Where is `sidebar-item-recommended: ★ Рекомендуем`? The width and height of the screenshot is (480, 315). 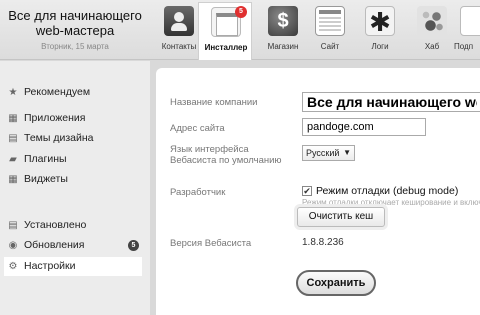
sidebar-item-recommended: ★ Рекомендуем is located at coordinates (73, 92).